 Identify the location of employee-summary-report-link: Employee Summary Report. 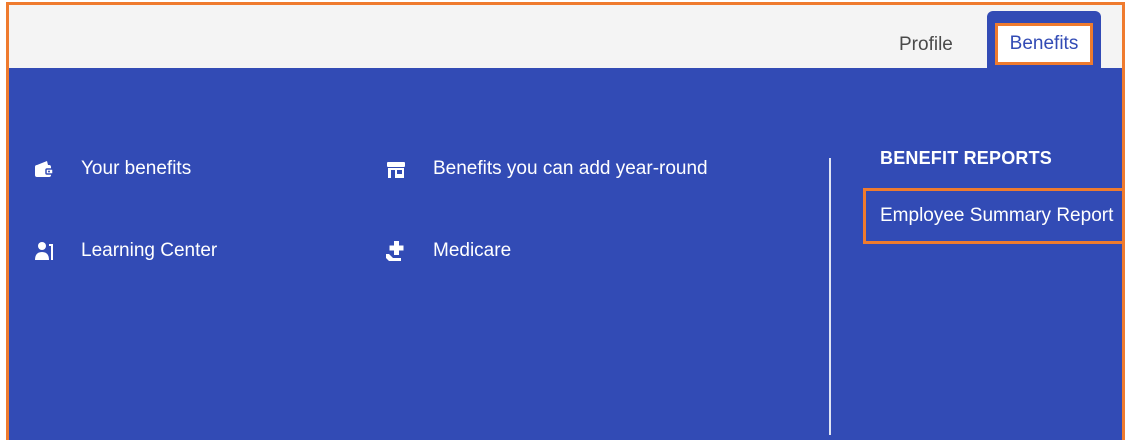
(992, 216).